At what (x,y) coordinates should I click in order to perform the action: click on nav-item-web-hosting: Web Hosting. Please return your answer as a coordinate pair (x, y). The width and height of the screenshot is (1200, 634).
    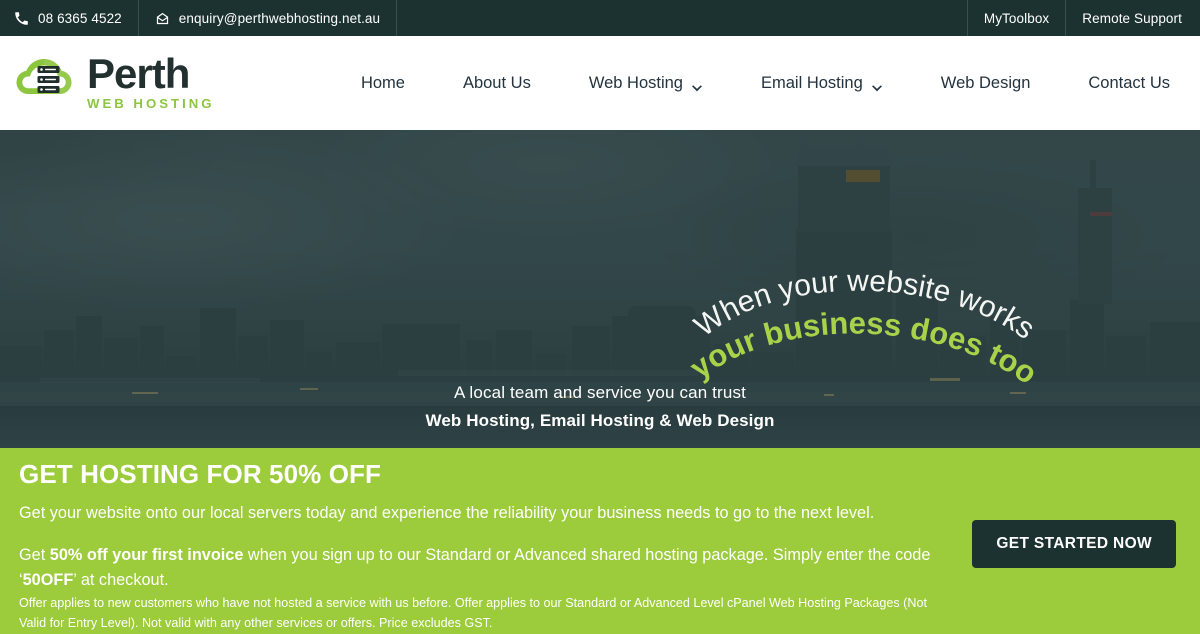
    Looking at the image, I should click on (646, 83).